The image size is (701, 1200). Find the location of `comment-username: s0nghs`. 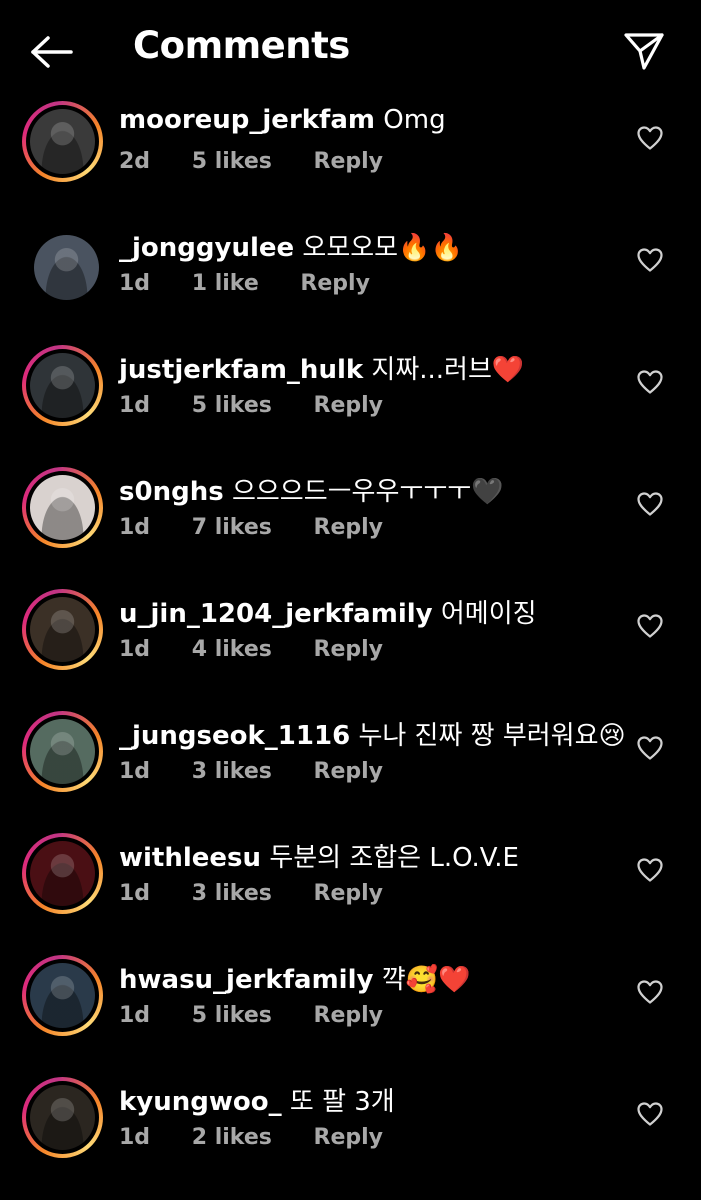

comment-username: s0nghs is located at coordinates (171, 492).